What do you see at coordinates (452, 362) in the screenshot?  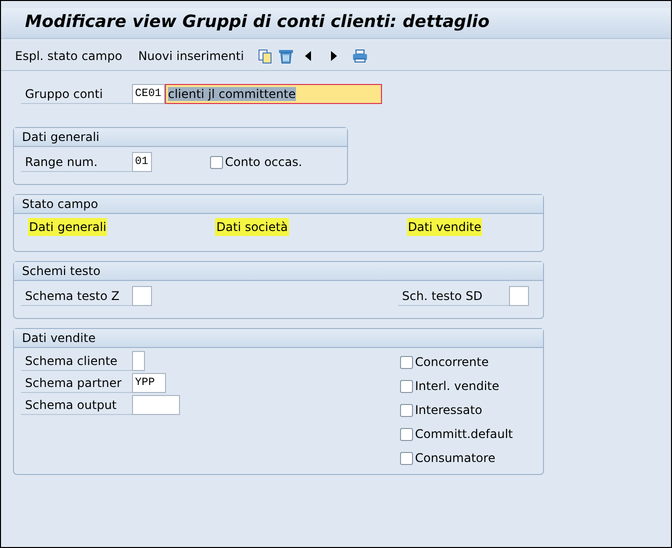 I see `checkbox-label: Concorrente` at bounding box center [452, 362].